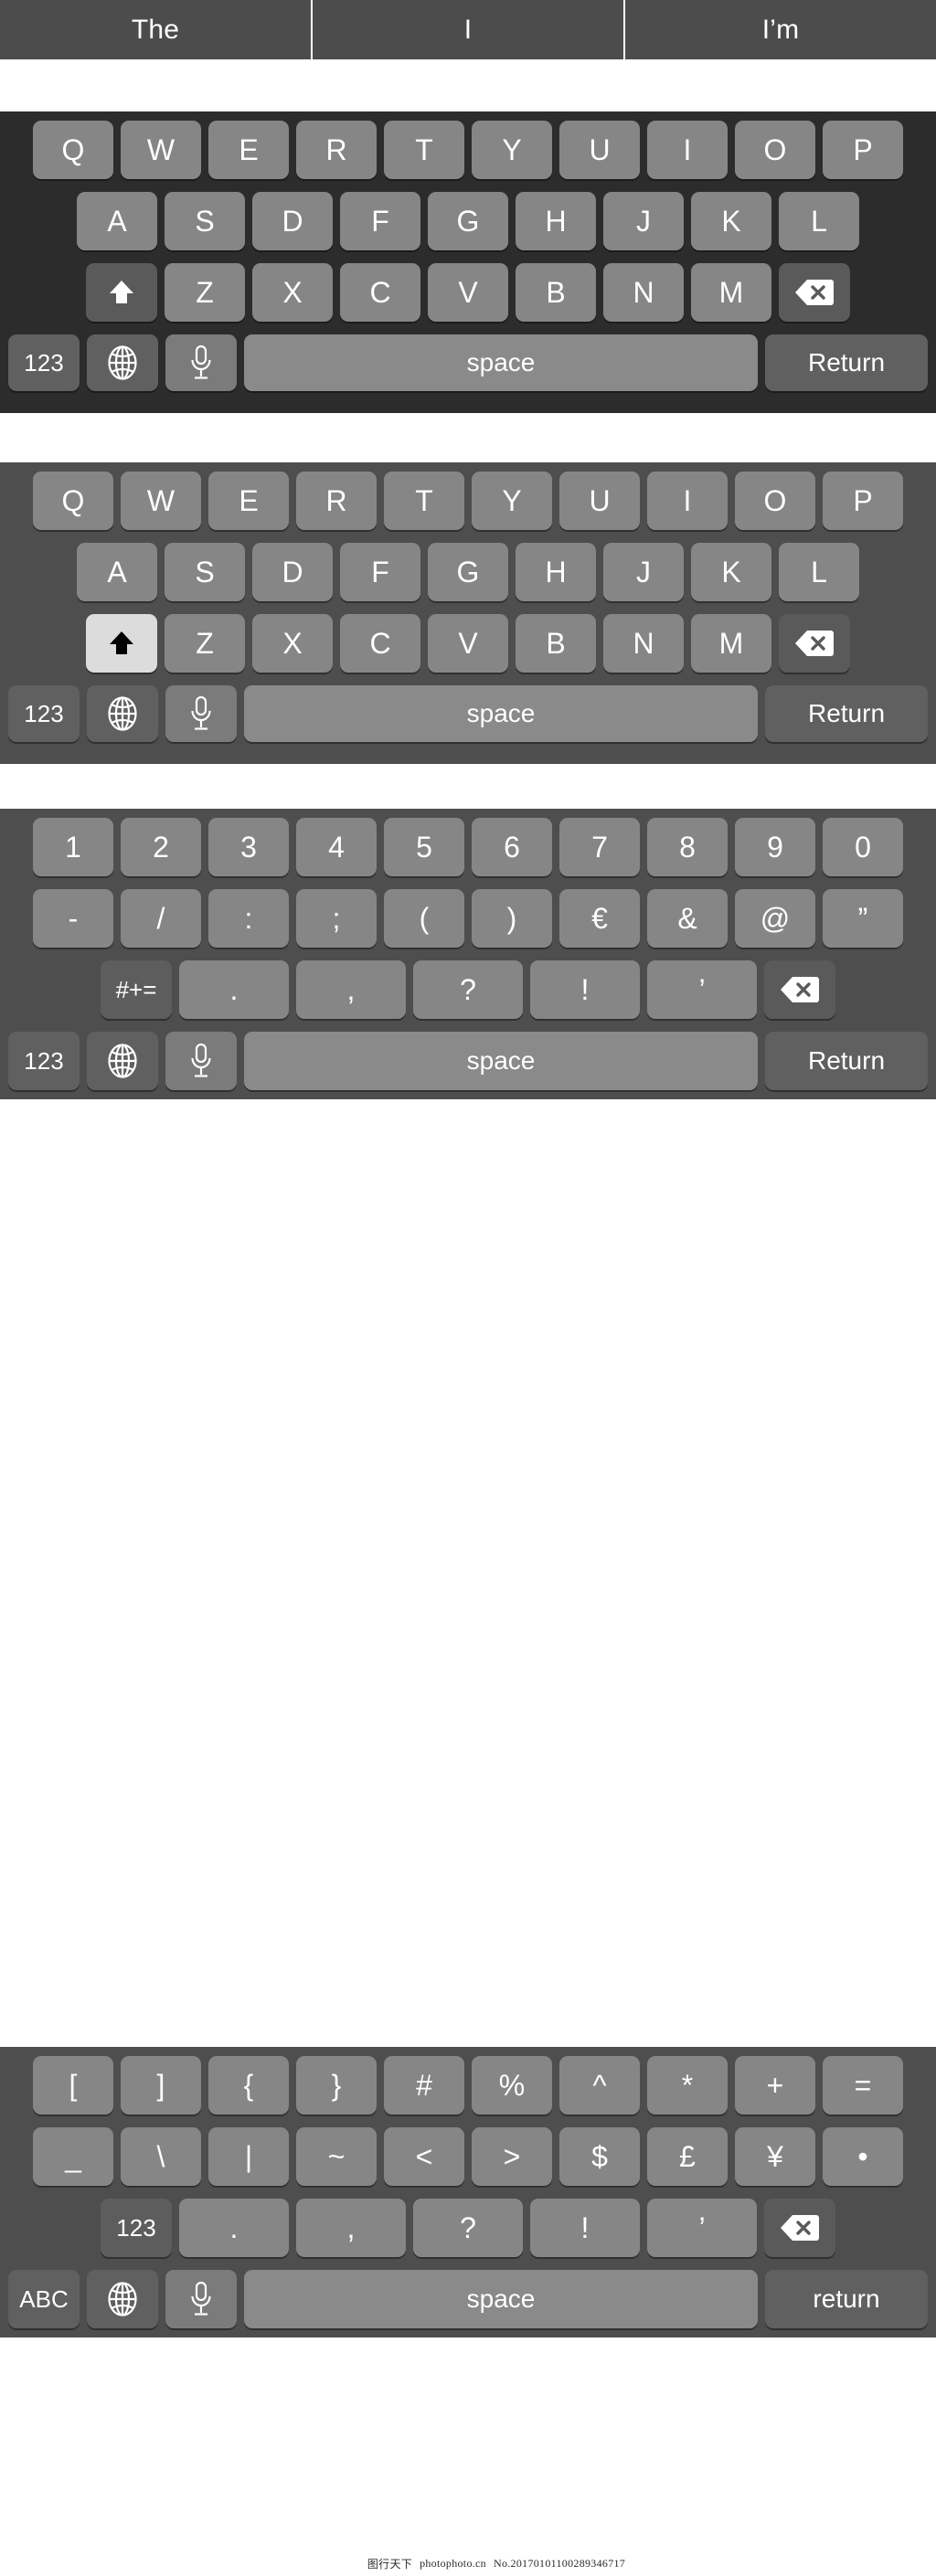 The image size is (936, 2576). What do you see at coordinates (687, 847) in the screenshot?
I see `key-8: 8` at bounding box center [687, 847].